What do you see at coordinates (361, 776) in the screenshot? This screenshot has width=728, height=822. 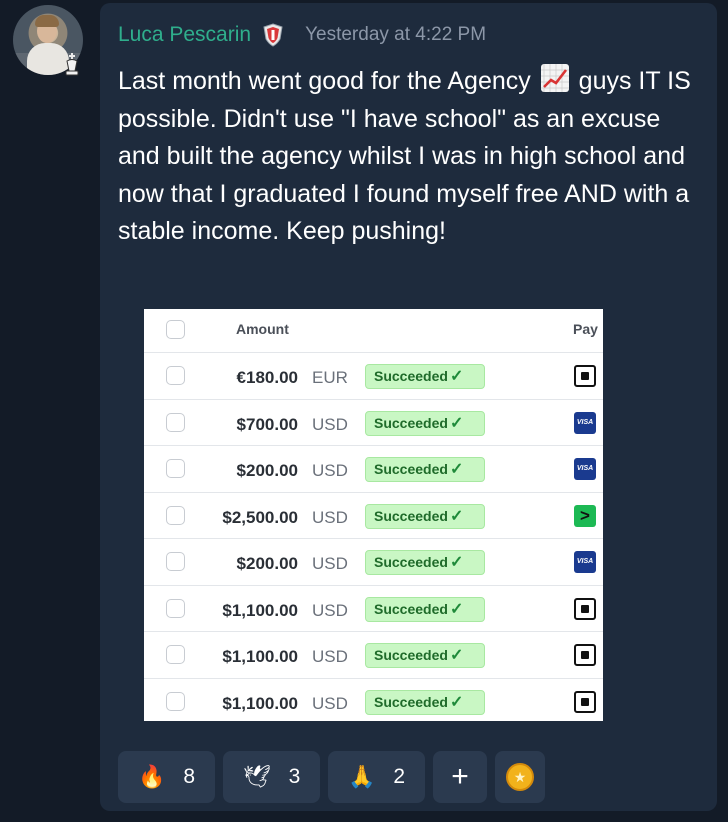 I see `pray-icon: 🙏` at bounding box center [361, 776].